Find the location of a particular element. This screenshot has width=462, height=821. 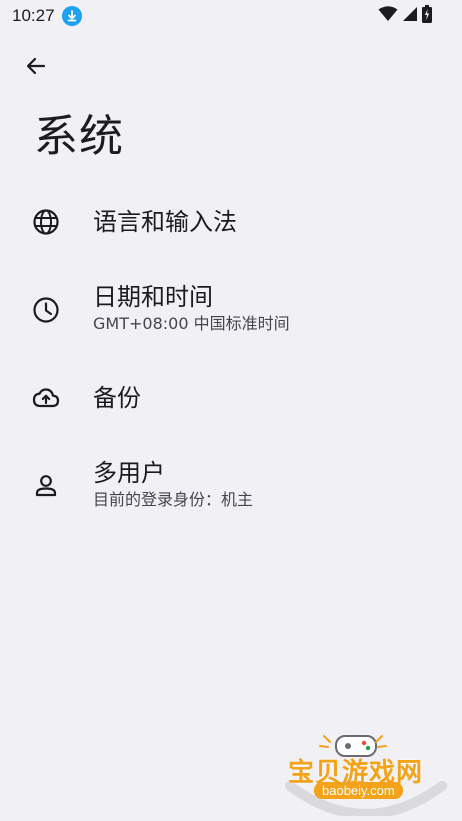

setting-title: 备份 is located at coordinates (117, 398).